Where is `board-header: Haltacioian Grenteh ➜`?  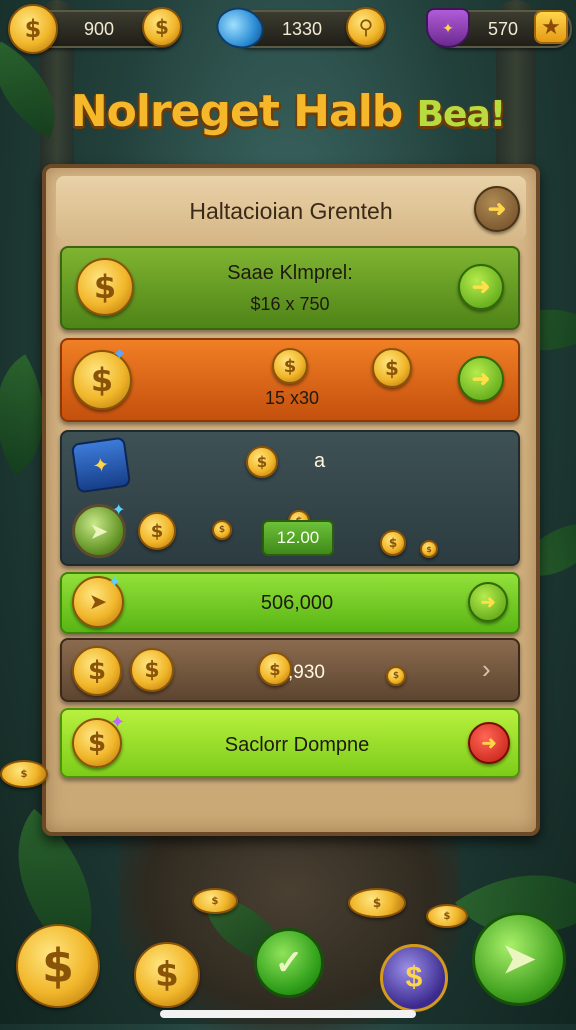
board-header: Haltacioian Grenteh ➜ is located at coordinates (291, 208).